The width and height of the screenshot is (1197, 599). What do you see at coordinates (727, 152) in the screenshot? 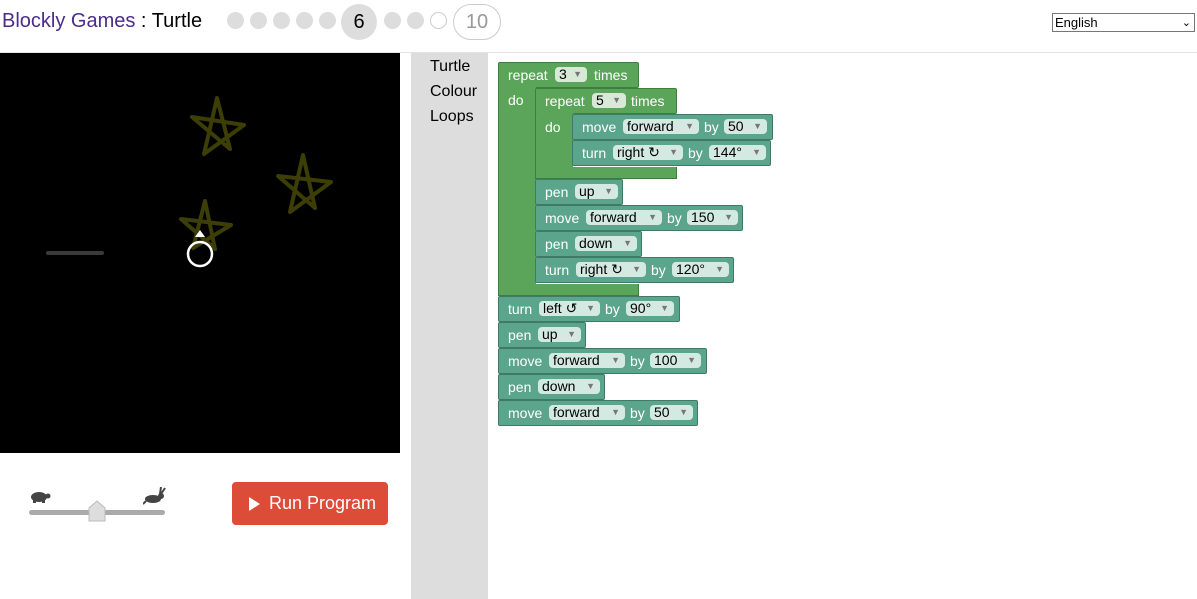
I see `amount-value: 144°` at bounding box center [727, 152].